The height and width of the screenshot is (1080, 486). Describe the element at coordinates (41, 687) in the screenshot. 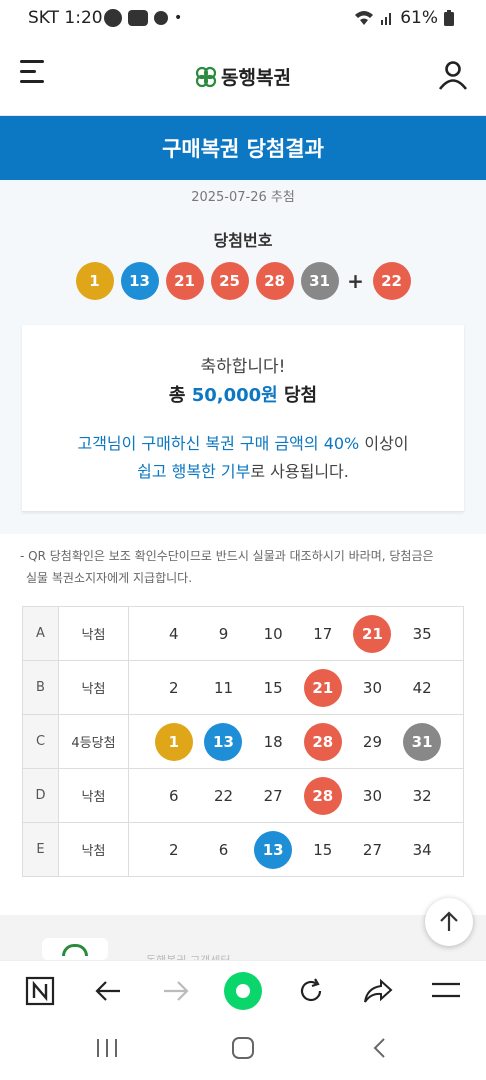

I see `game-id: B` at that location.